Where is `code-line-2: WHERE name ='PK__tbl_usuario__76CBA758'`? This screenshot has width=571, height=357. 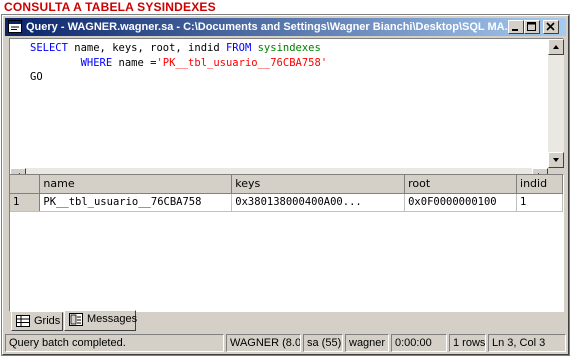
code-line-2: WHERE name ='PK__tbl_usuario__76CBA758' is located at coordinates (179, 63).